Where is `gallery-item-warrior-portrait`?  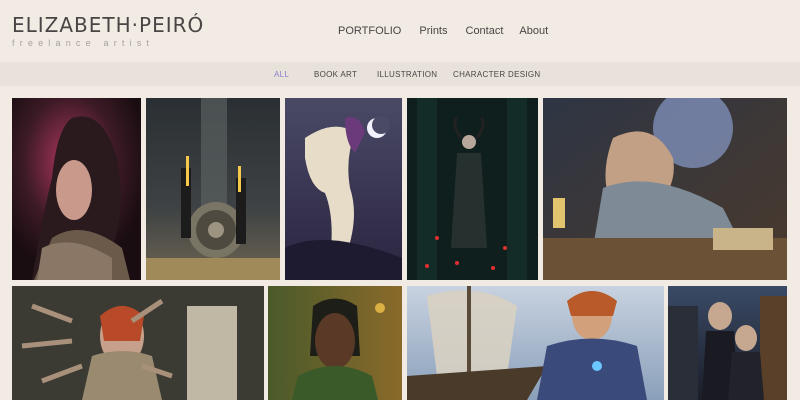 gallery-item-warrior-portrait is located at coordinates (76, 189).